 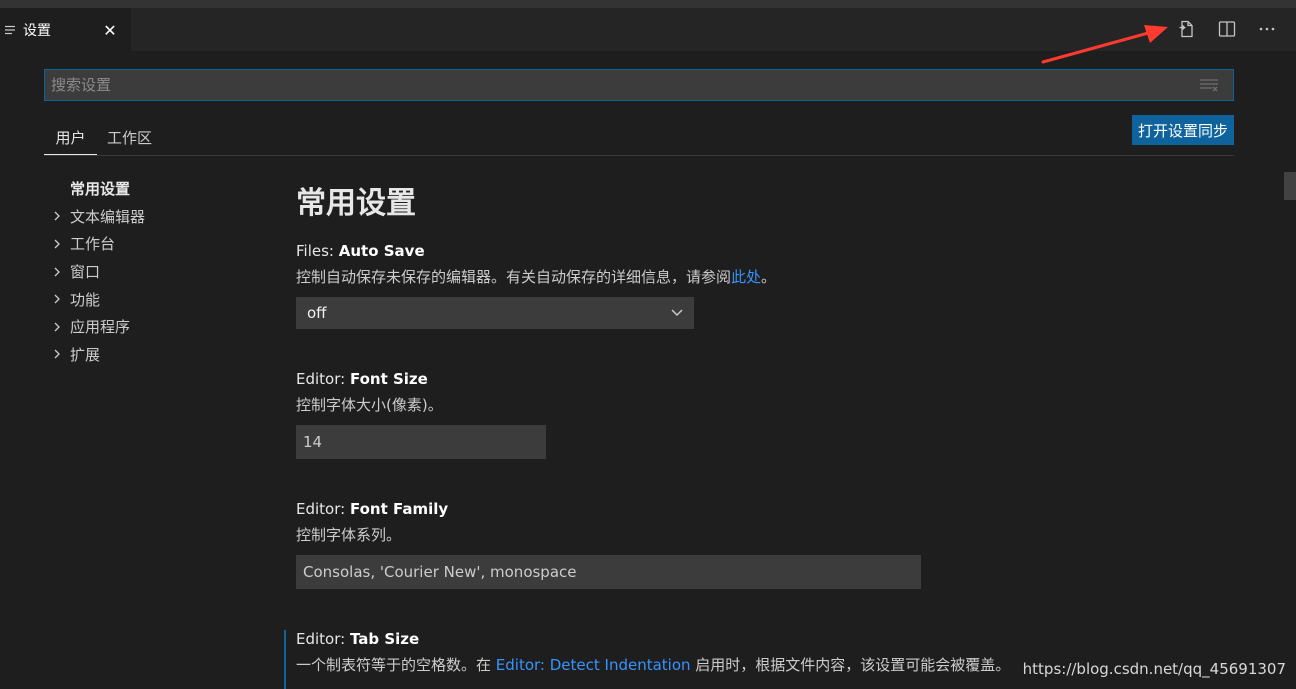 I want to click on toc-item-label: 窗口, so click(x=85, y=272).